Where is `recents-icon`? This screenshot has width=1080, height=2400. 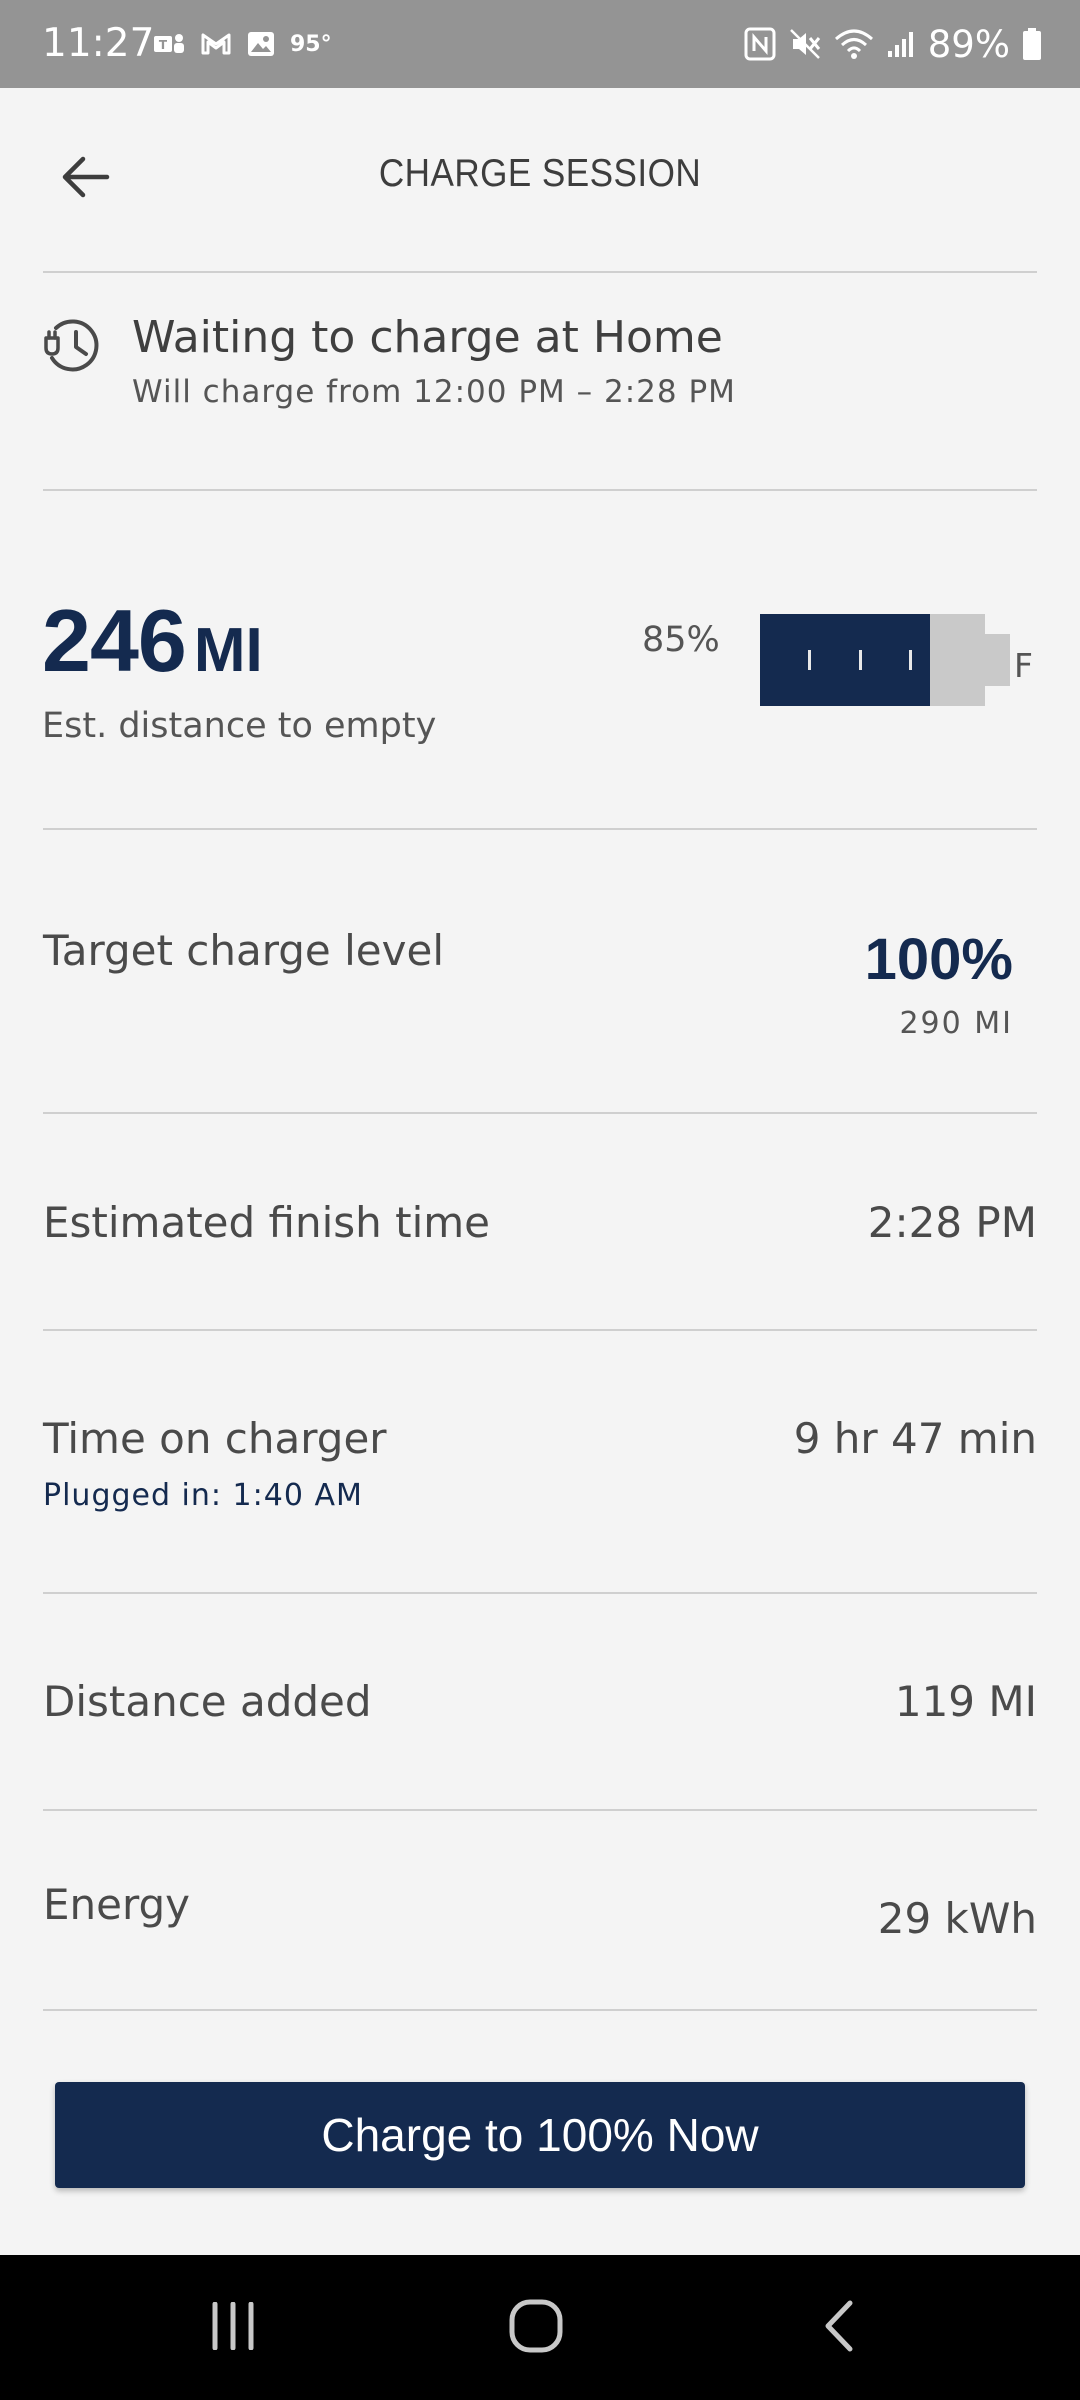 recents-icon is located at coordinates (233, 2327).